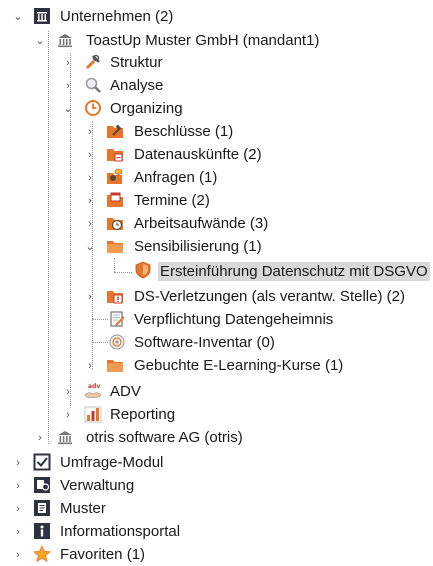 The width and height of the screenshot is (433, 566). I want to click on tree-item-label: Software-Inventar (0), so click(204, 342).